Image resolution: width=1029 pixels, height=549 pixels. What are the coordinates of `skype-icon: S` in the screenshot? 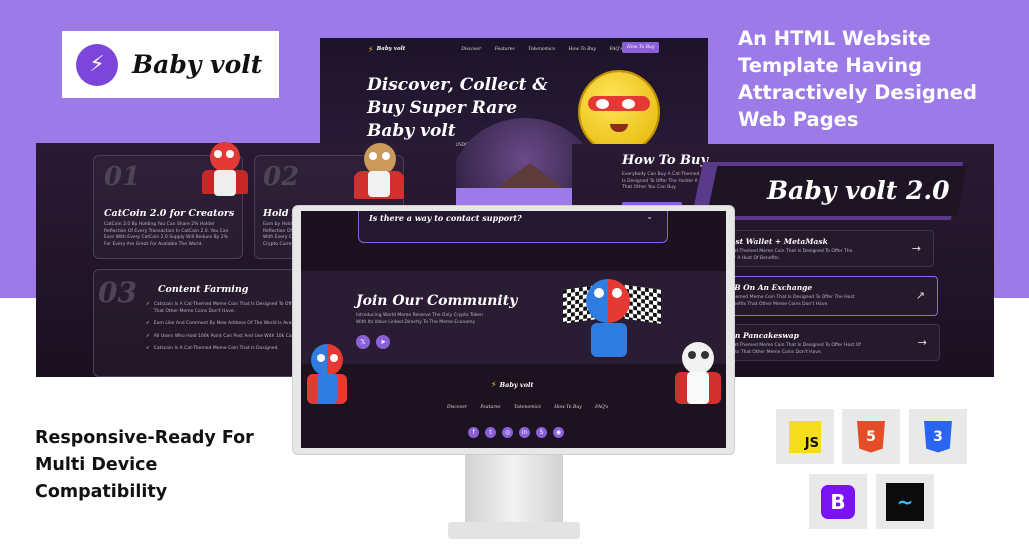 It's located at (541, 432).